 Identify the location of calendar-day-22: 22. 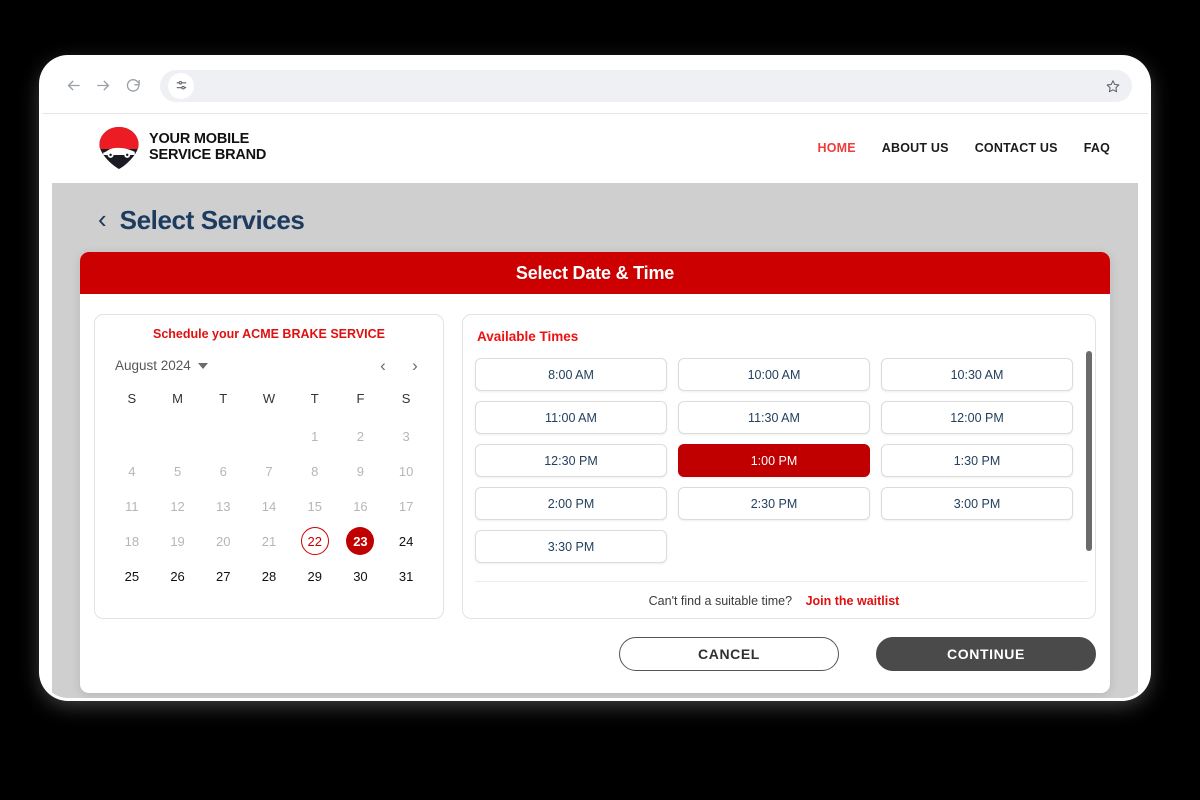
(314, 541).